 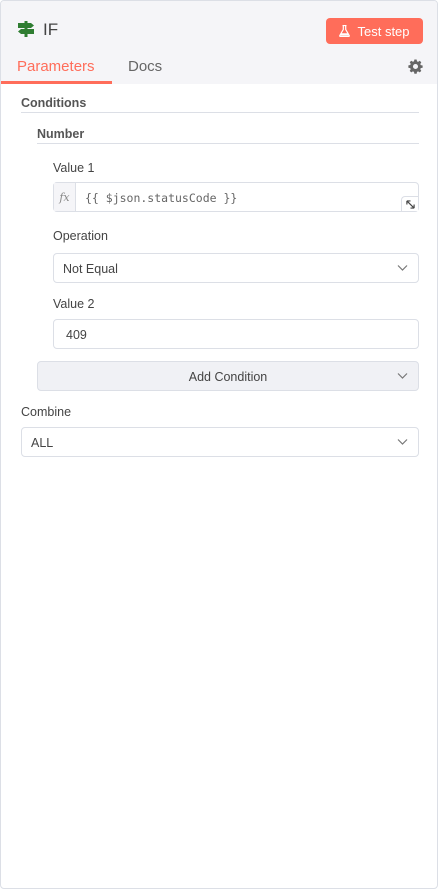 I want to click on add-condition-label: Add Condition, so click(x=228, y=377).